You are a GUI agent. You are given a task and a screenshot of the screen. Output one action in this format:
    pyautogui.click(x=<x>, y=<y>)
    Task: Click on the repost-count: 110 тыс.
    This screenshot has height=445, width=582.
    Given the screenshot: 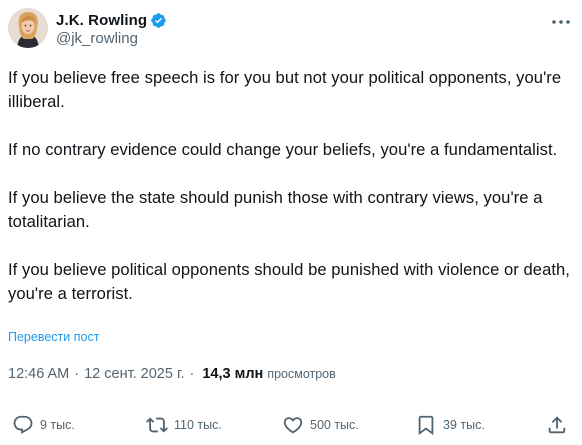 What is the action you would take?
    pyautogui.click(x=198, y=425)
    